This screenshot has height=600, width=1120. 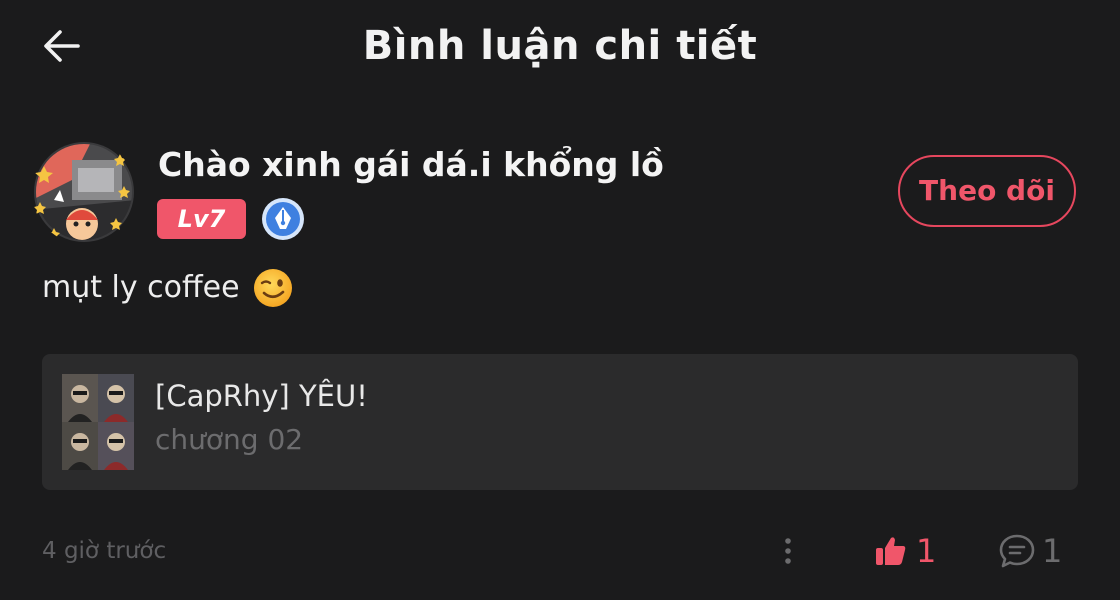 What do you see at coordinates (560, 46) in the screenshot?
I see `page-title: Bình luận chi tiết` at bounding box center [560, 46].